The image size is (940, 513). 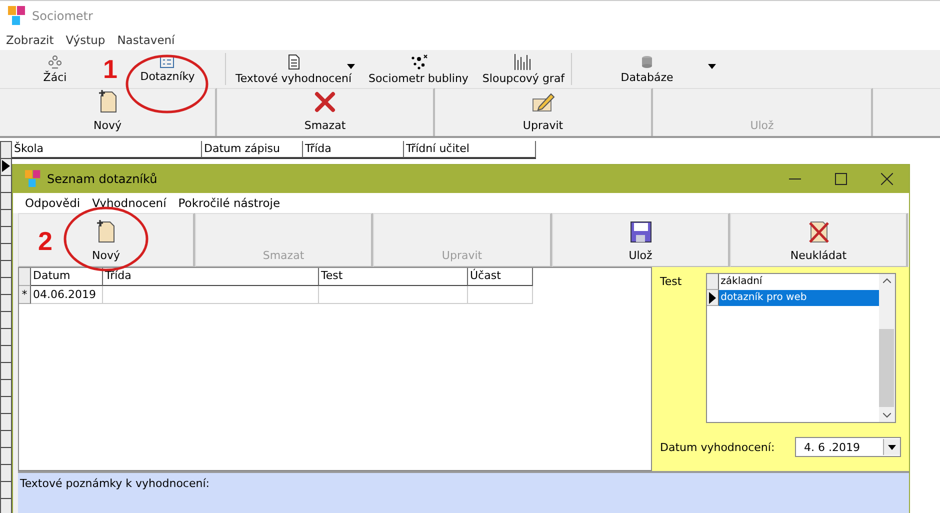 What do you see at coordinates (647, 61) in the screenshot?
I see `database-icon` at bounding box center [647, 61].